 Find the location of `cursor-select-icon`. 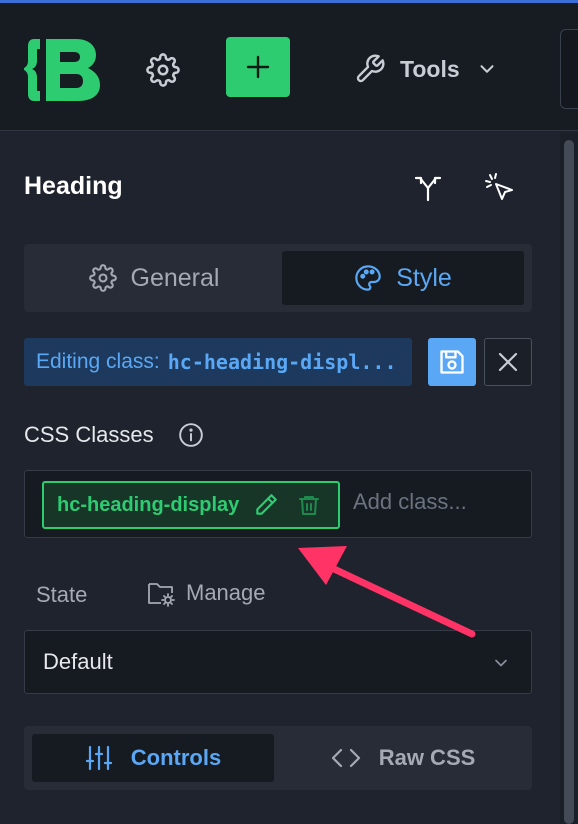

cursor-select-icon is located at coordinates (500, 188).